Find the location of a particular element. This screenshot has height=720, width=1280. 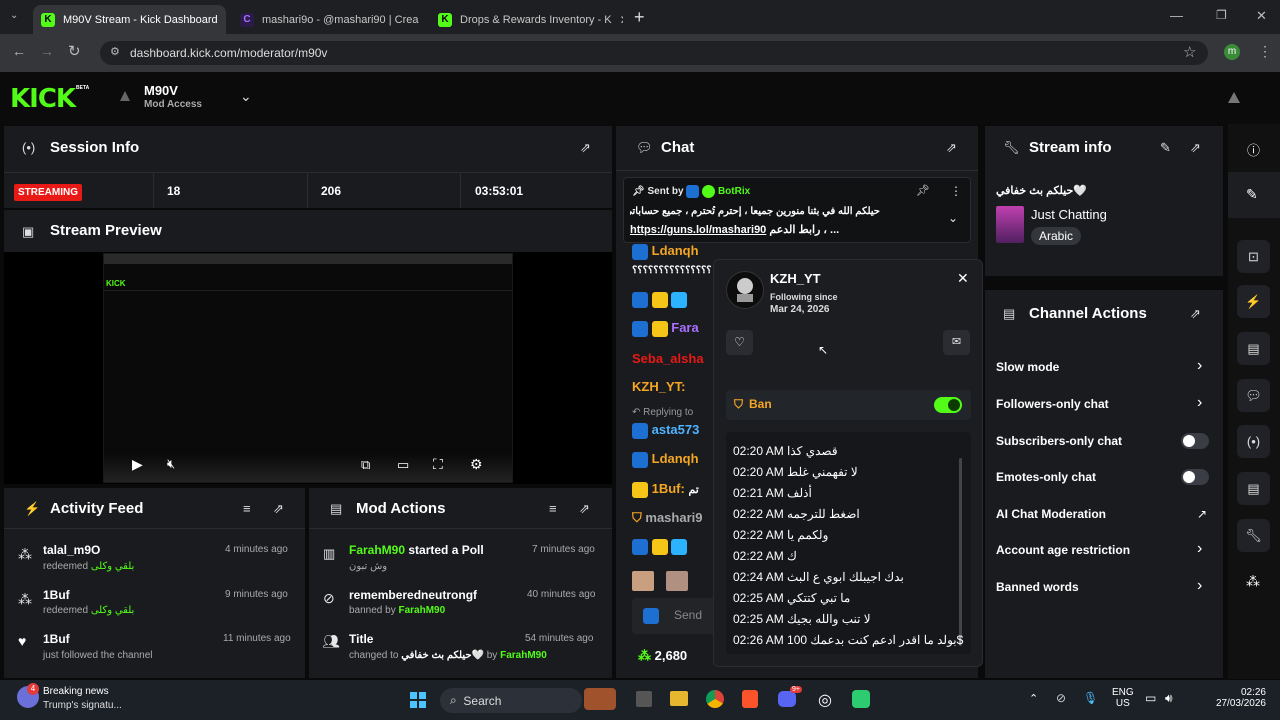

tab-drops: K Drops & Rewards Inventory - K ✕ is located at coordinates (526, 19).